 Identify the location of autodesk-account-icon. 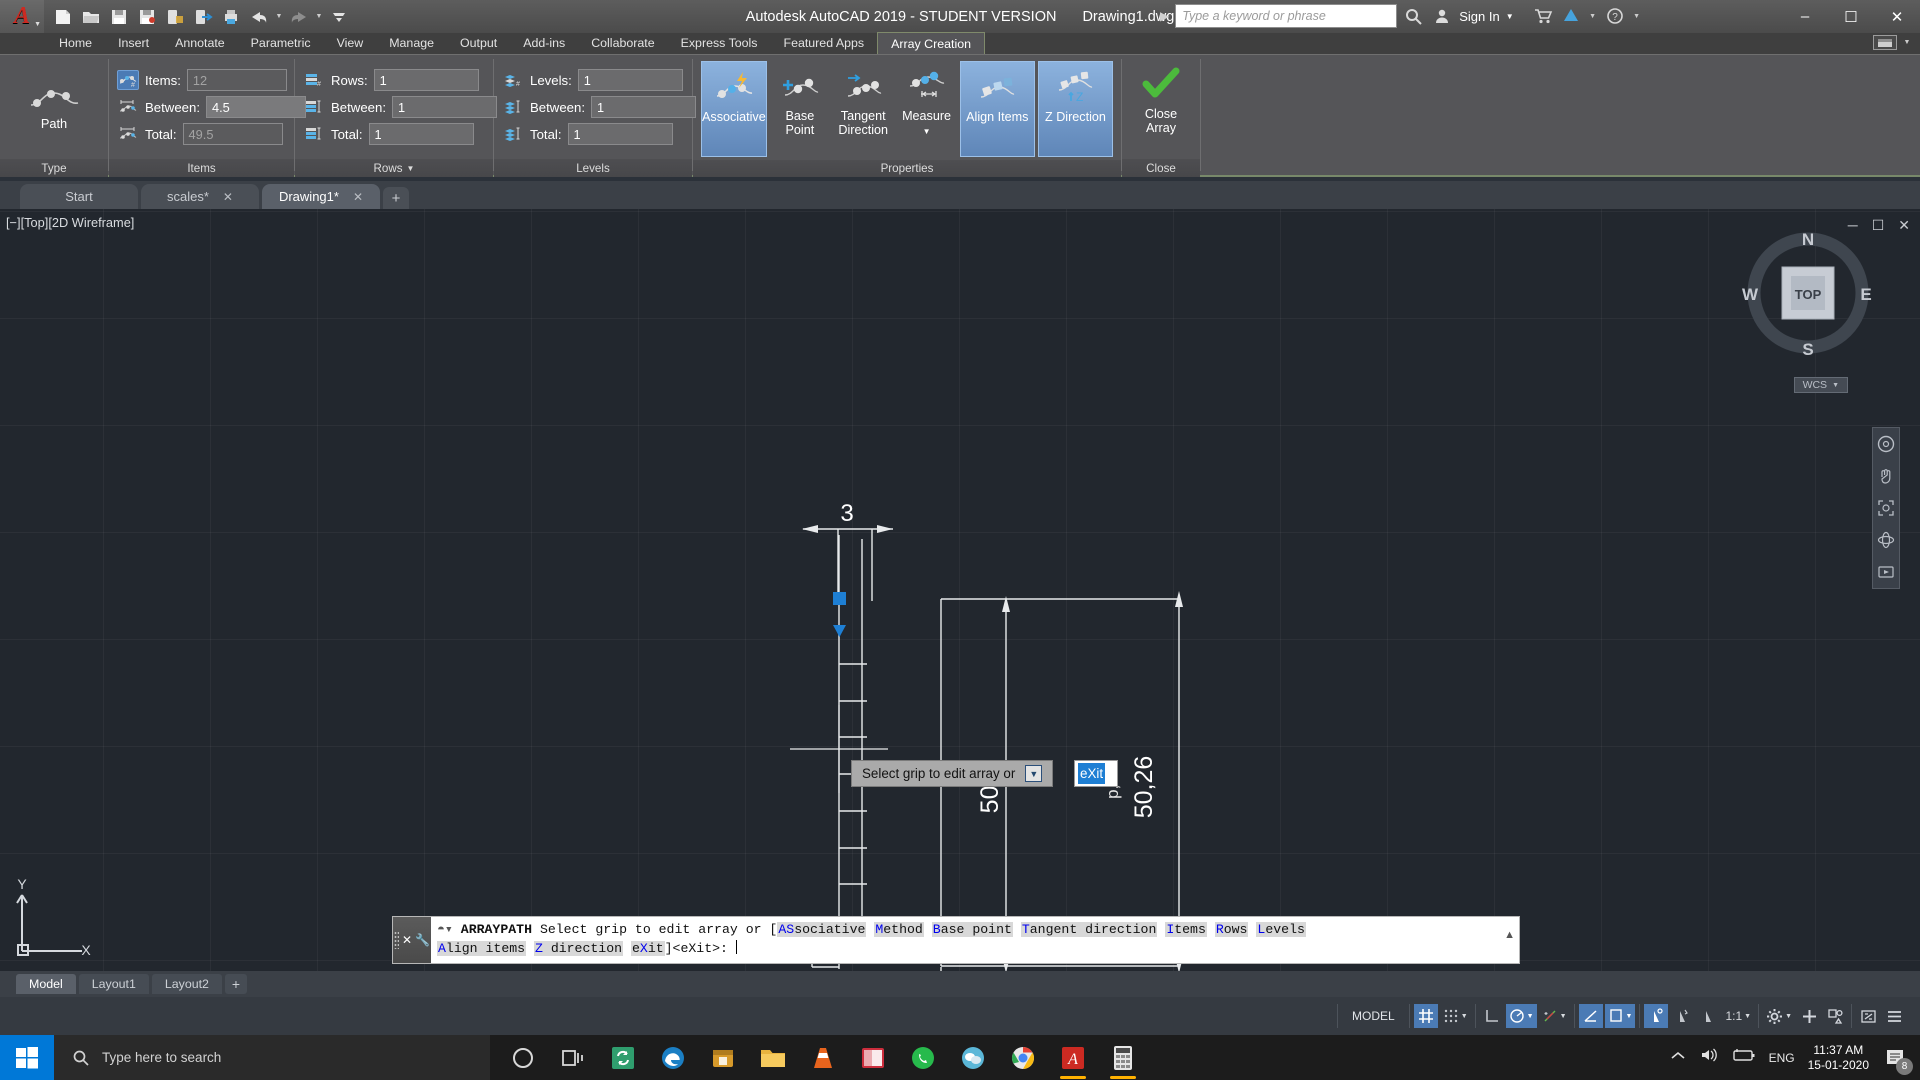
(1442, 16).